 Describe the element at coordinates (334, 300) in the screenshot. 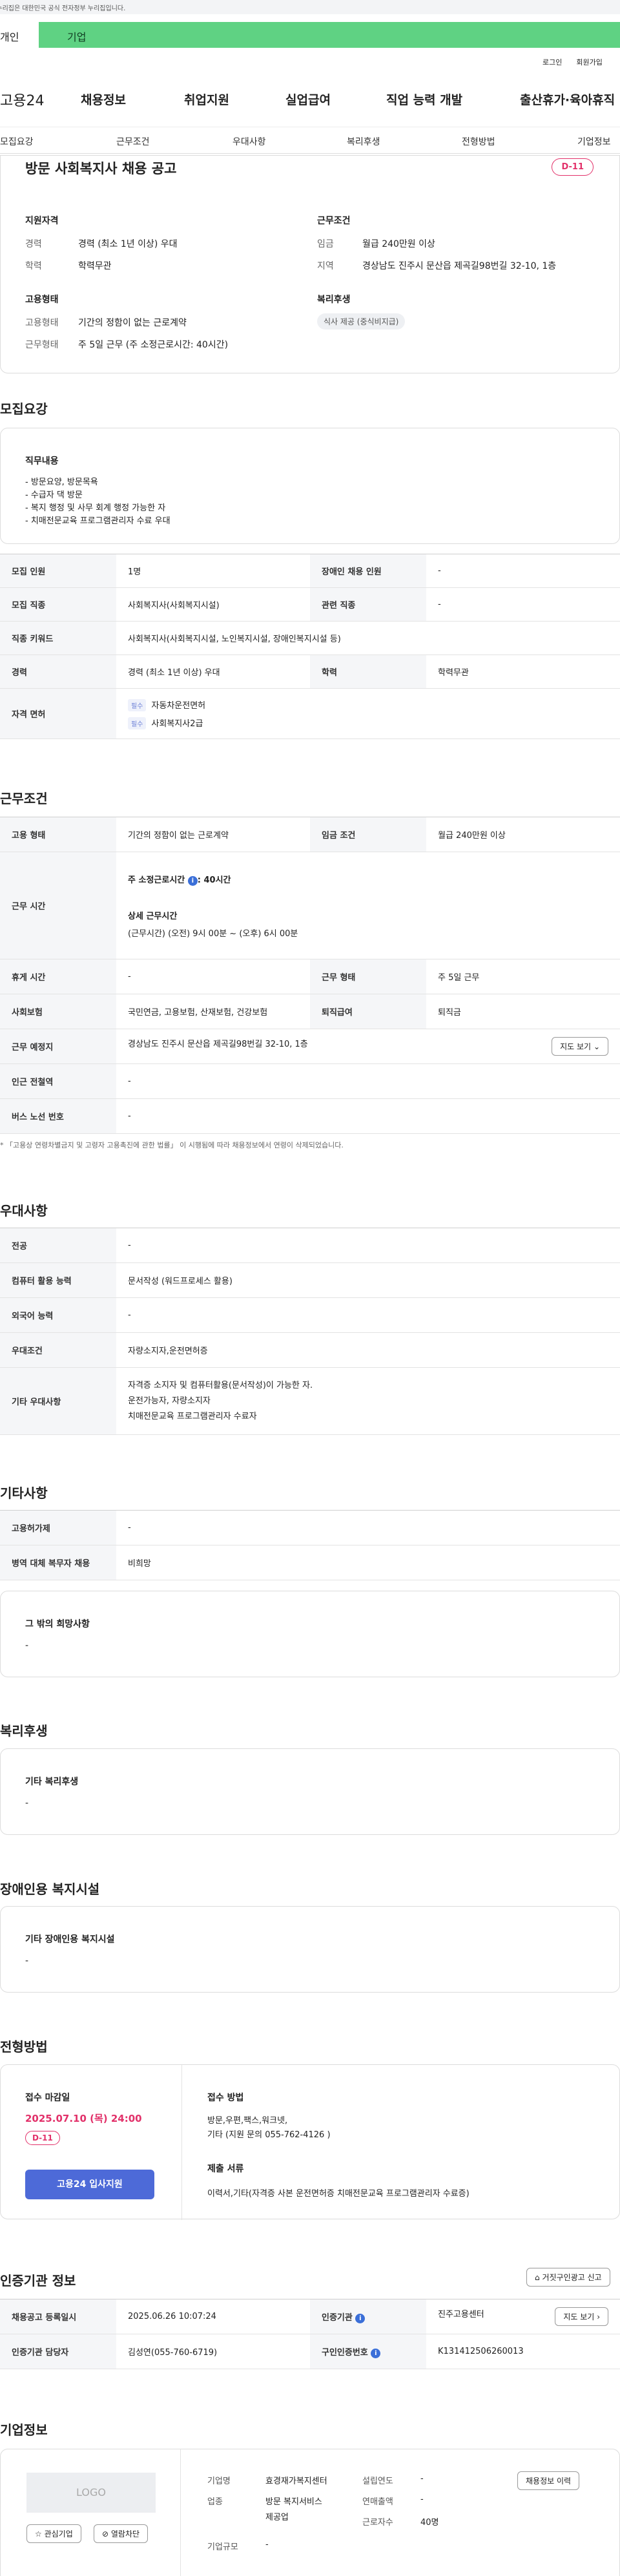

I see `welfare-heading: 복리후생` at that location.